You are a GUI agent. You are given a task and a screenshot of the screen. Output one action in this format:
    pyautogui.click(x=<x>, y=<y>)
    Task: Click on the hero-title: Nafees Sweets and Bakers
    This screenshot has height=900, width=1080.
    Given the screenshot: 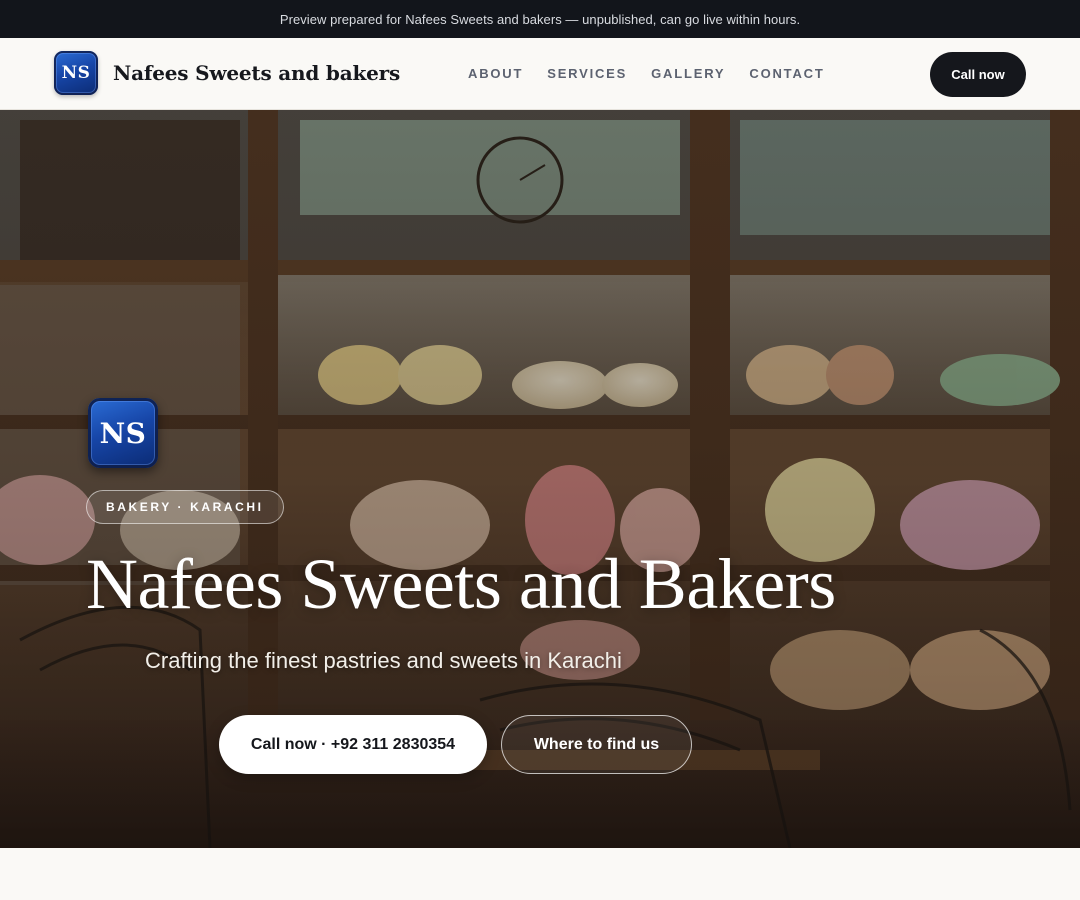 What is the action you would take?
    pyautogui.click(x=461, y=584)
    